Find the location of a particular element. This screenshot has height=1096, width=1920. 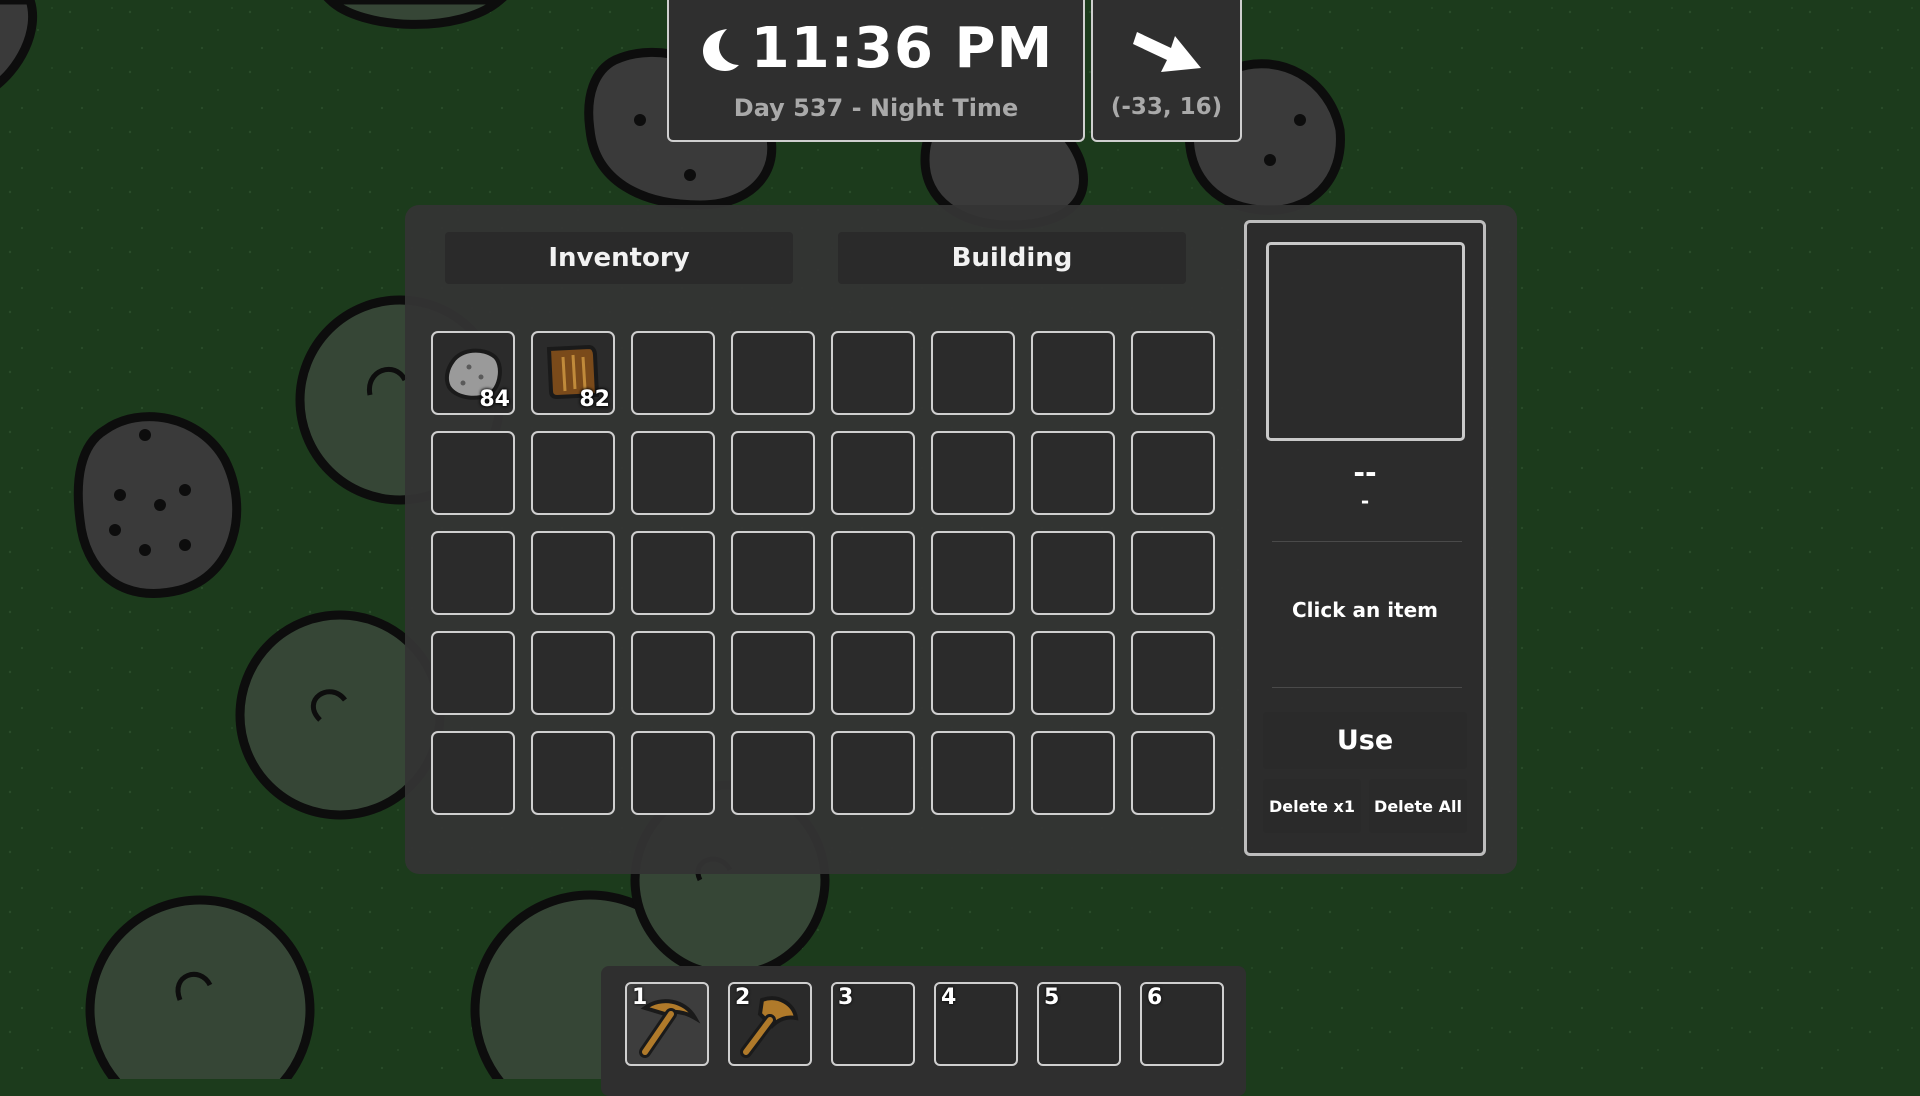

item-name: -- is located at coordinates (1365, 472).